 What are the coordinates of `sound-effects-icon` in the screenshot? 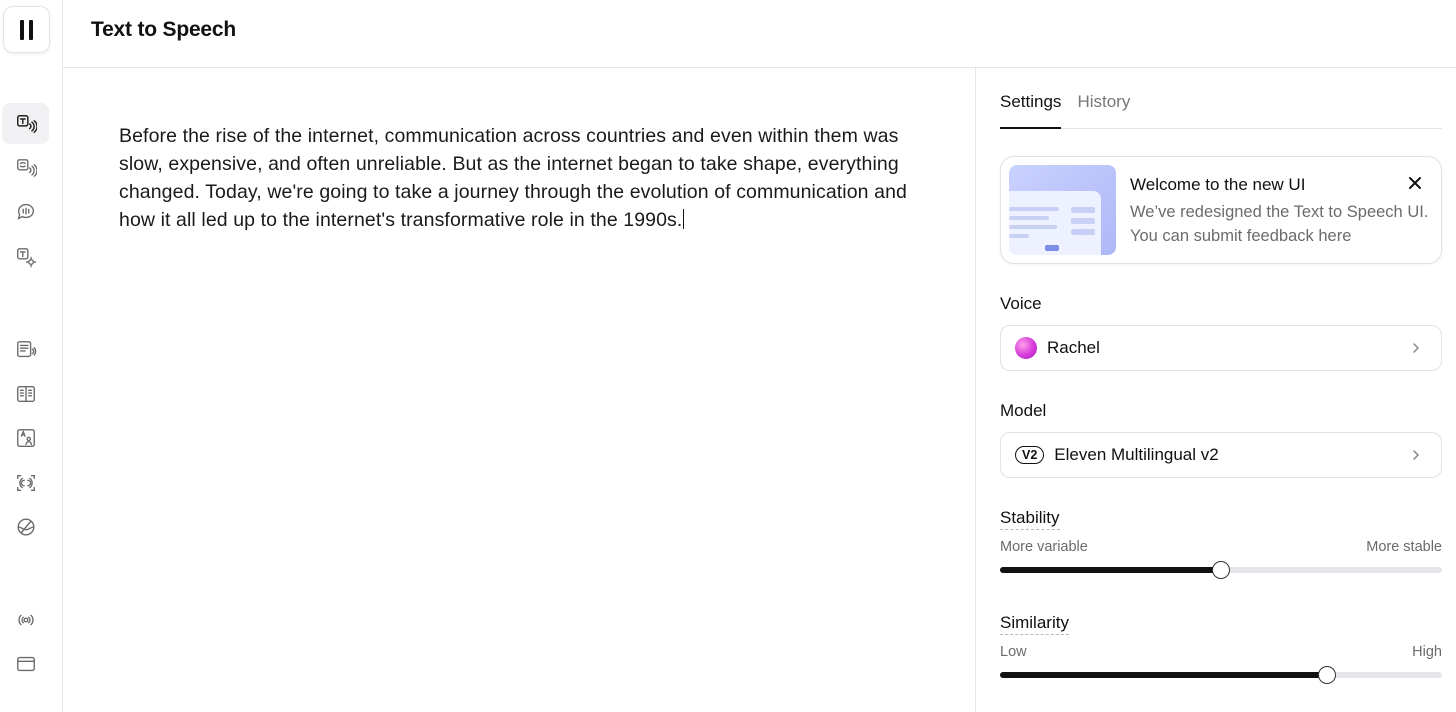 It's located at (25, 211).